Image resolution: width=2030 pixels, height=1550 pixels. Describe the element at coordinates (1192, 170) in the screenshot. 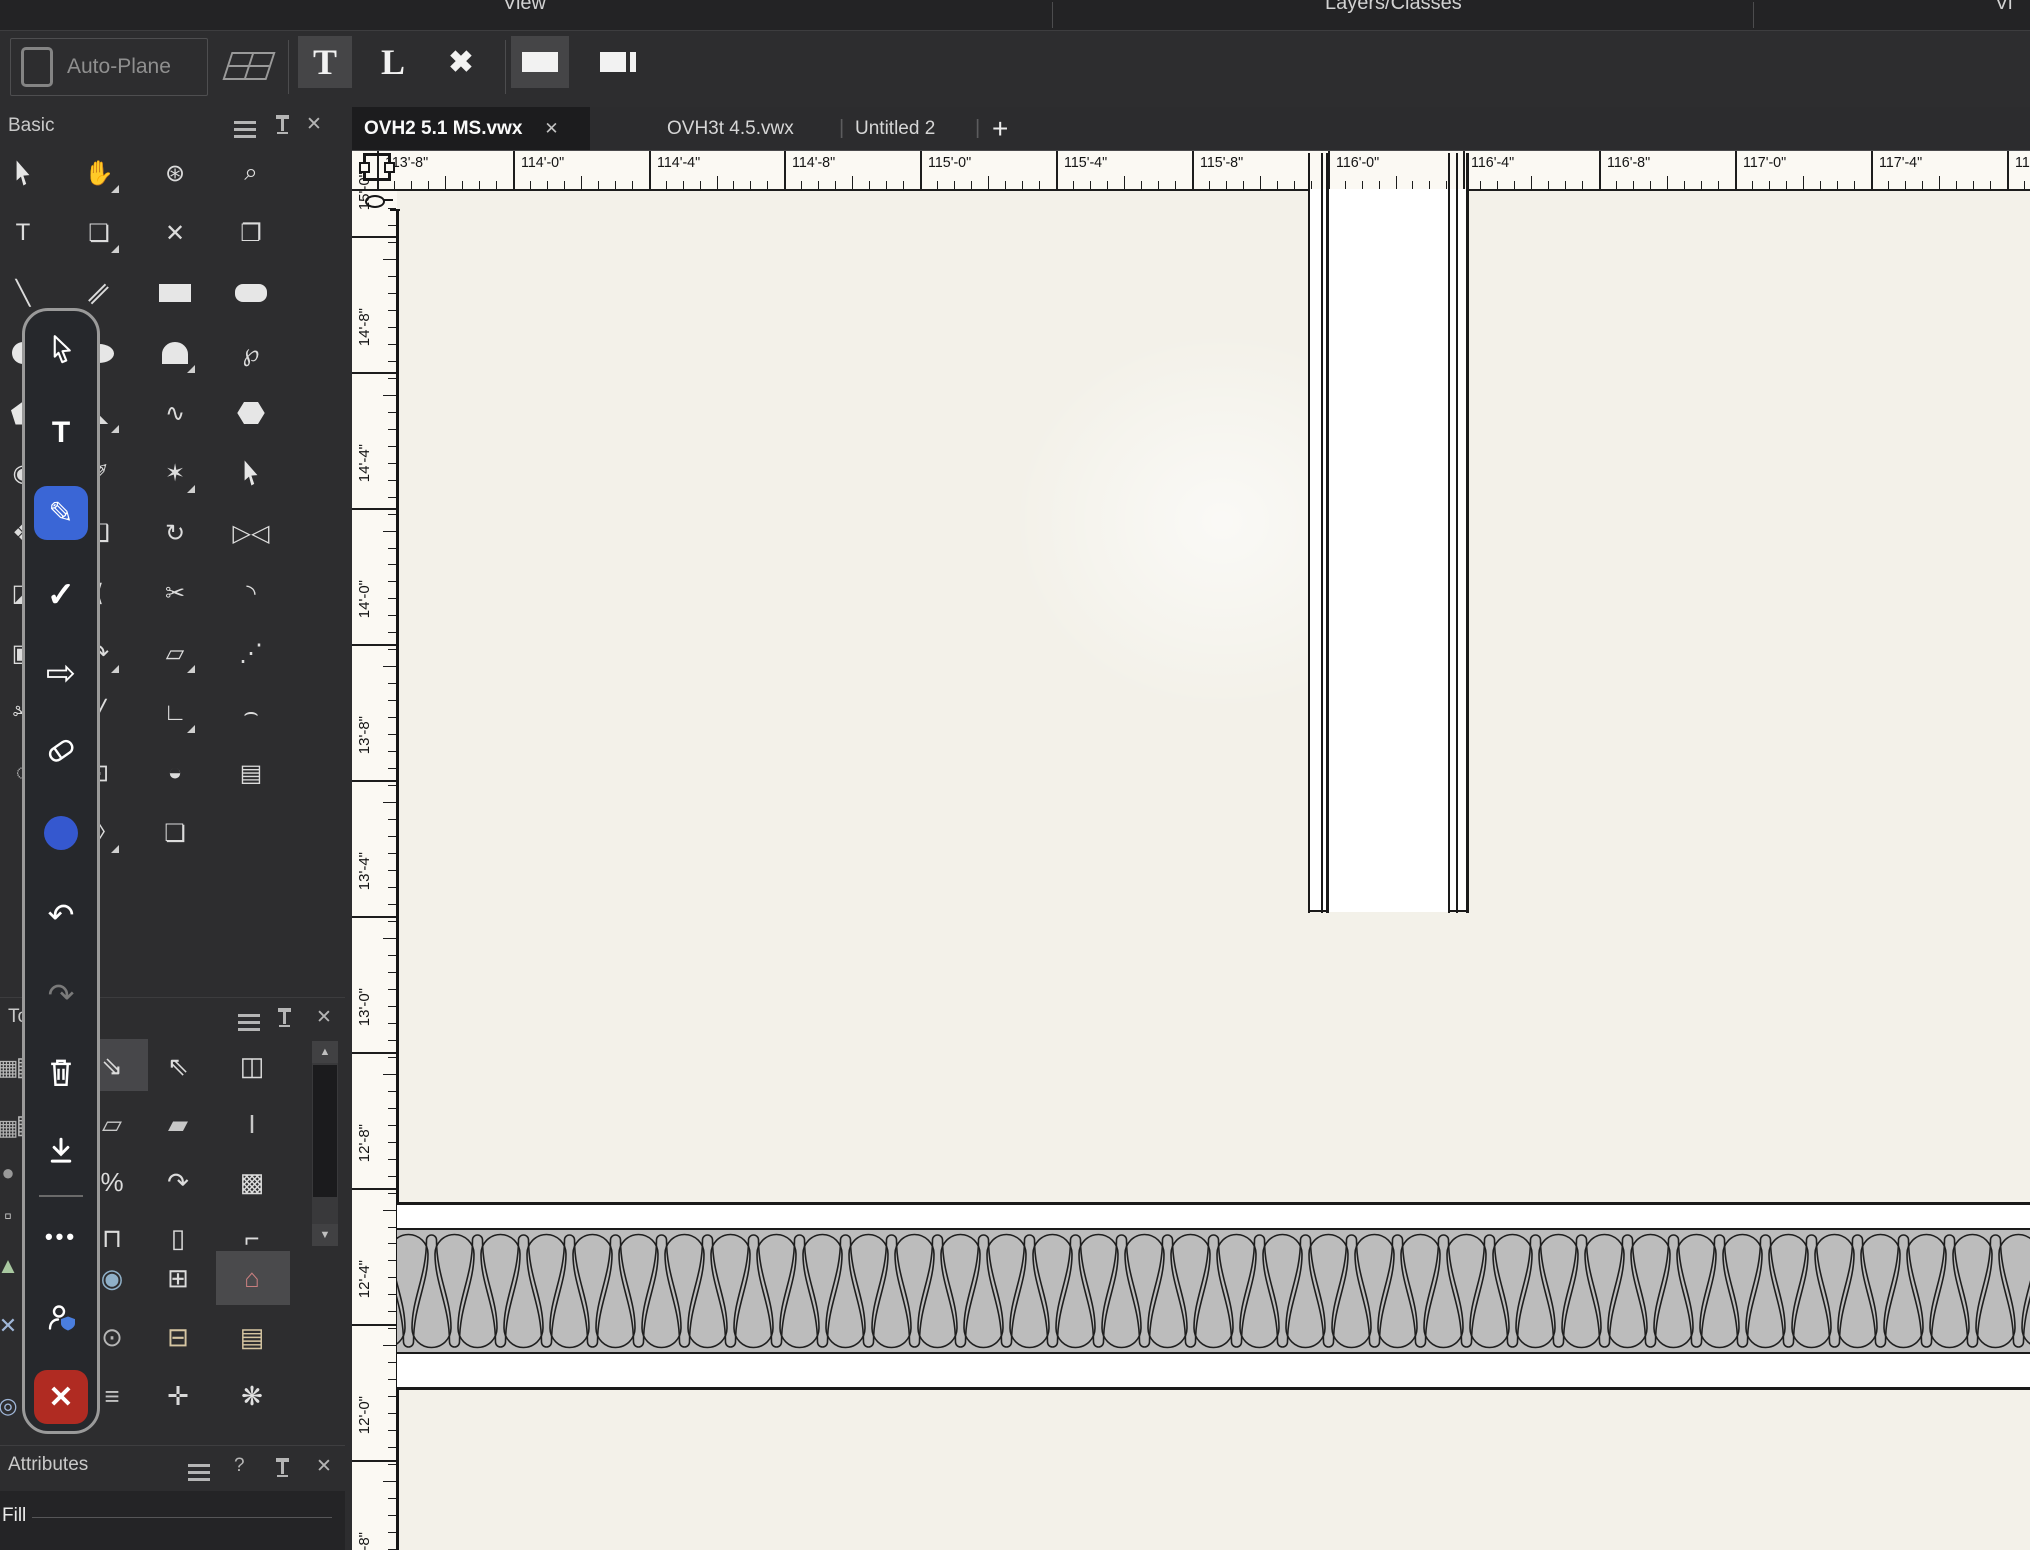

I see `ruler-major-line` at that location.